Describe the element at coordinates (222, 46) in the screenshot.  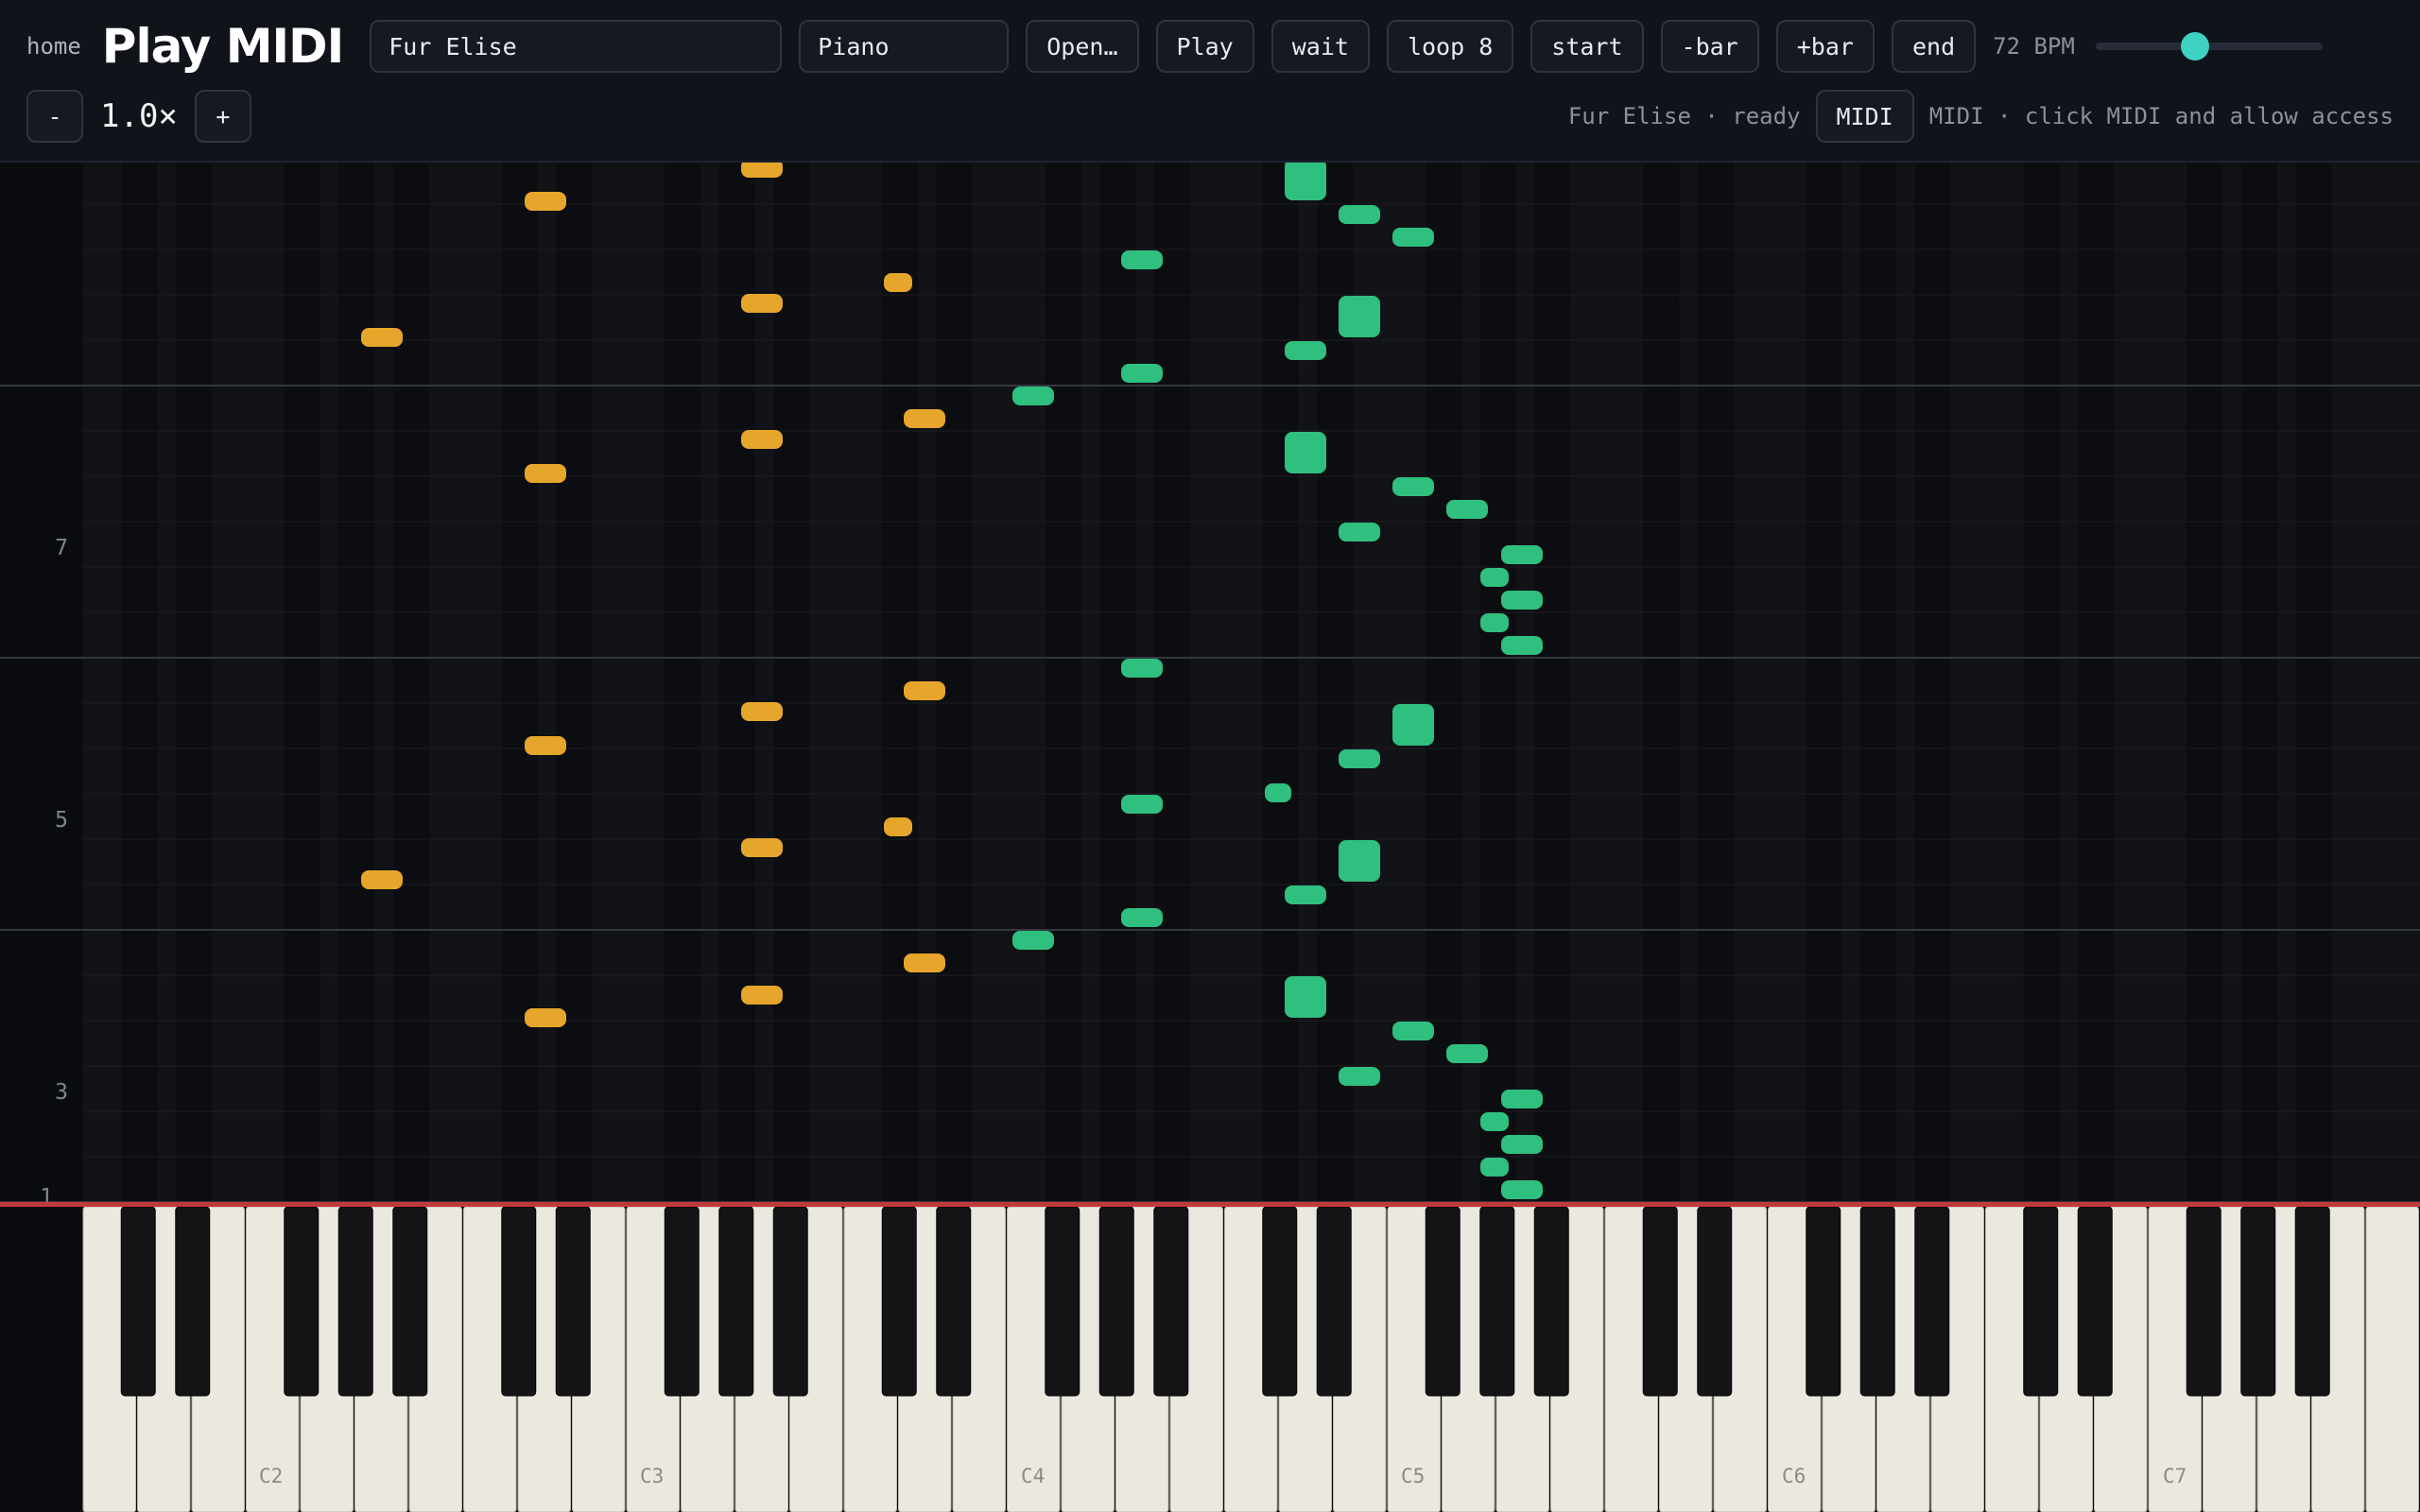
I see `app-logo: Play MIDI` at that location.